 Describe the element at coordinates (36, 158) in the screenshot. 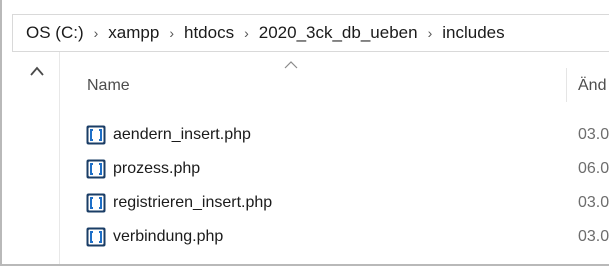

I see `navigation-pane` at that location.